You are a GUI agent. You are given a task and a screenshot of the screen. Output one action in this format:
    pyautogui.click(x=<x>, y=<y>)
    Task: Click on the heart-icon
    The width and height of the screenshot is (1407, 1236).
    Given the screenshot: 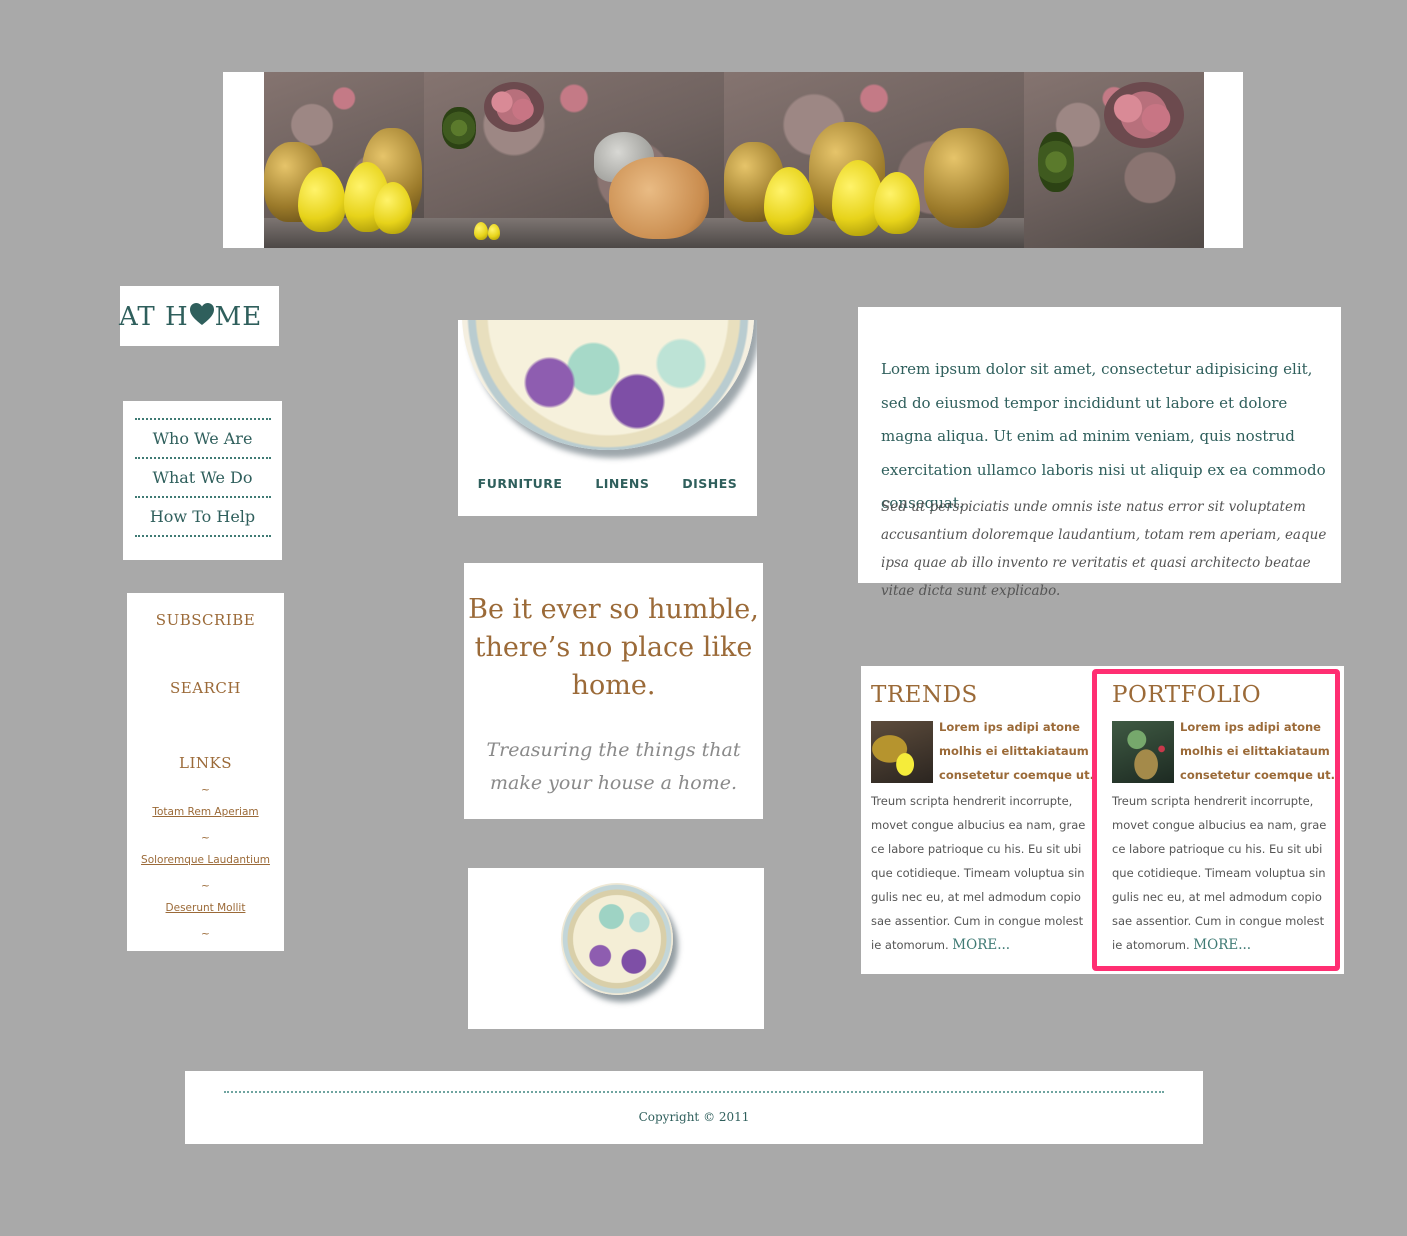 What is the action you would take?
    pyautogui.click(x=201, y=313)
    